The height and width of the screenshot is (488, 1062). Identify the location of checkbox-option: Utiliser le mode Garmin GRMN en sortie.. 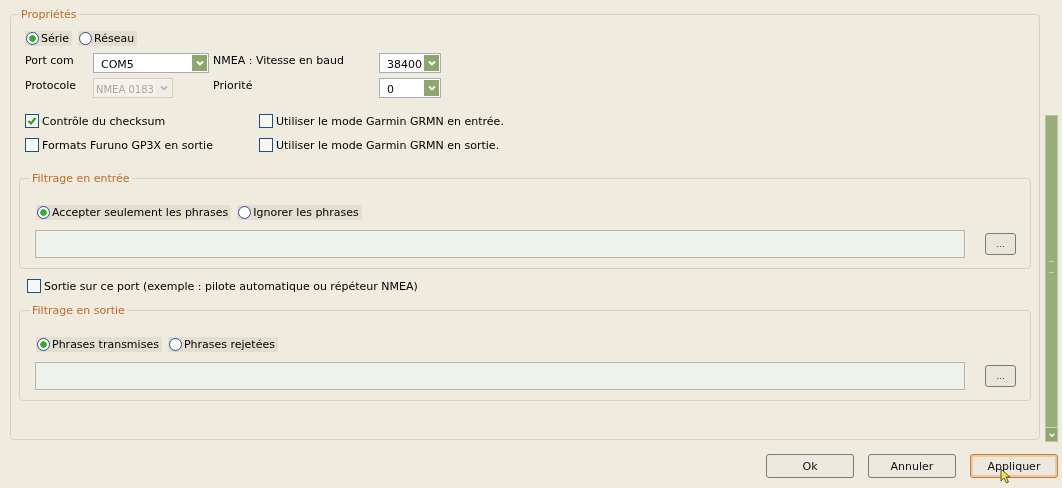
(645, 145).